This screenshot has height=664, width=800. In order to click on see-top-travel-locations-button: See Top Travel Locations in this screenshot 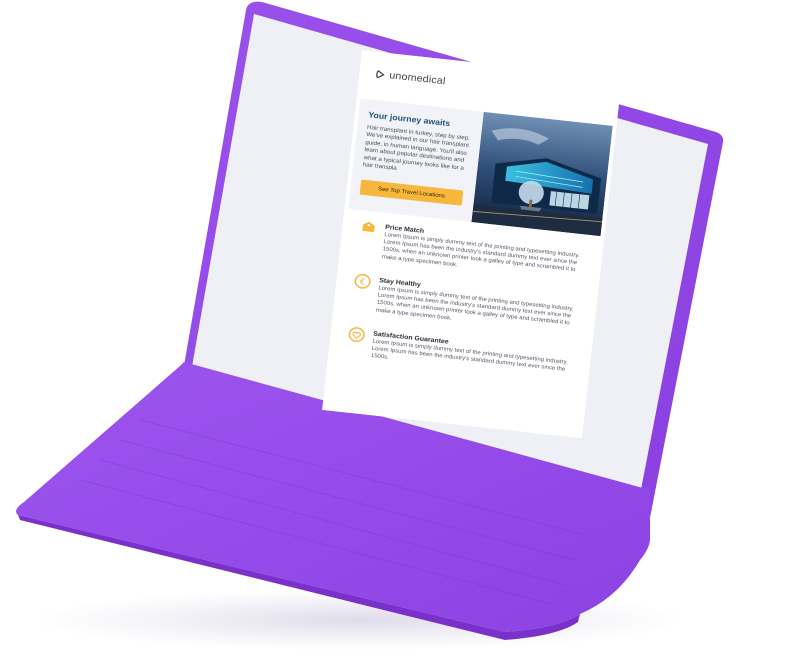, I will do `click(411, 192)`.